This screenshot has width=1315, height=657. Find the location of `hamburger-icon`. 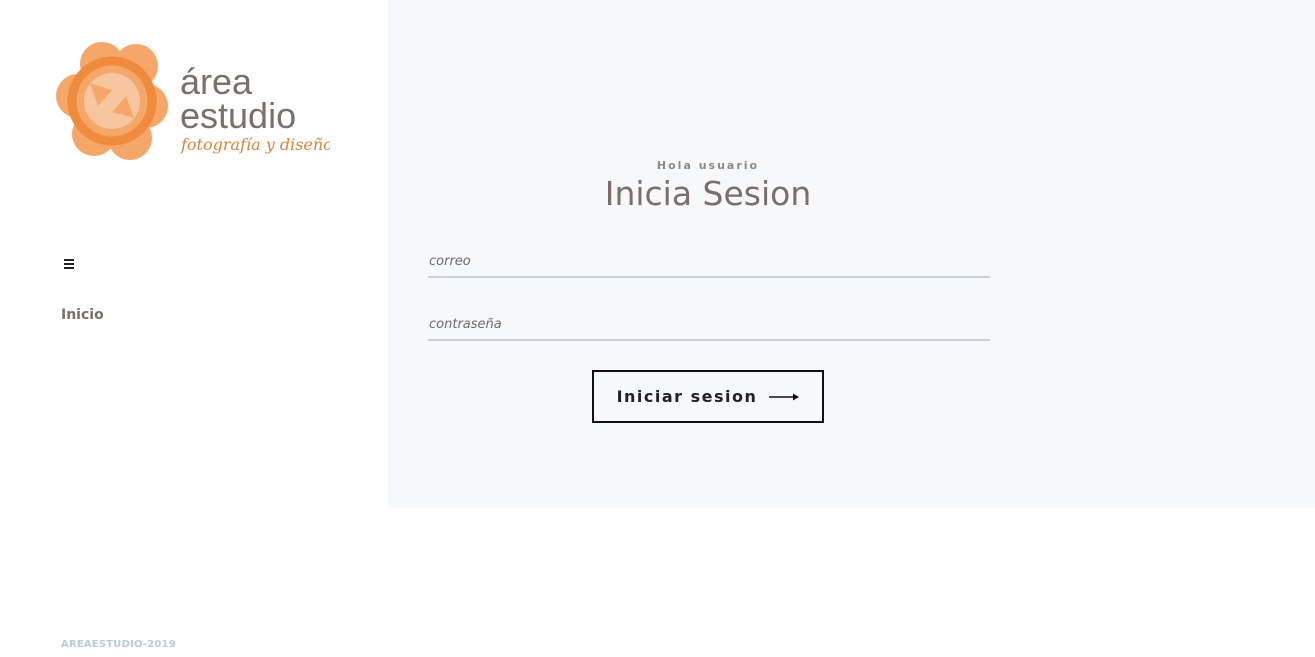

hamburger-icon is located at coordinates (70, 265).